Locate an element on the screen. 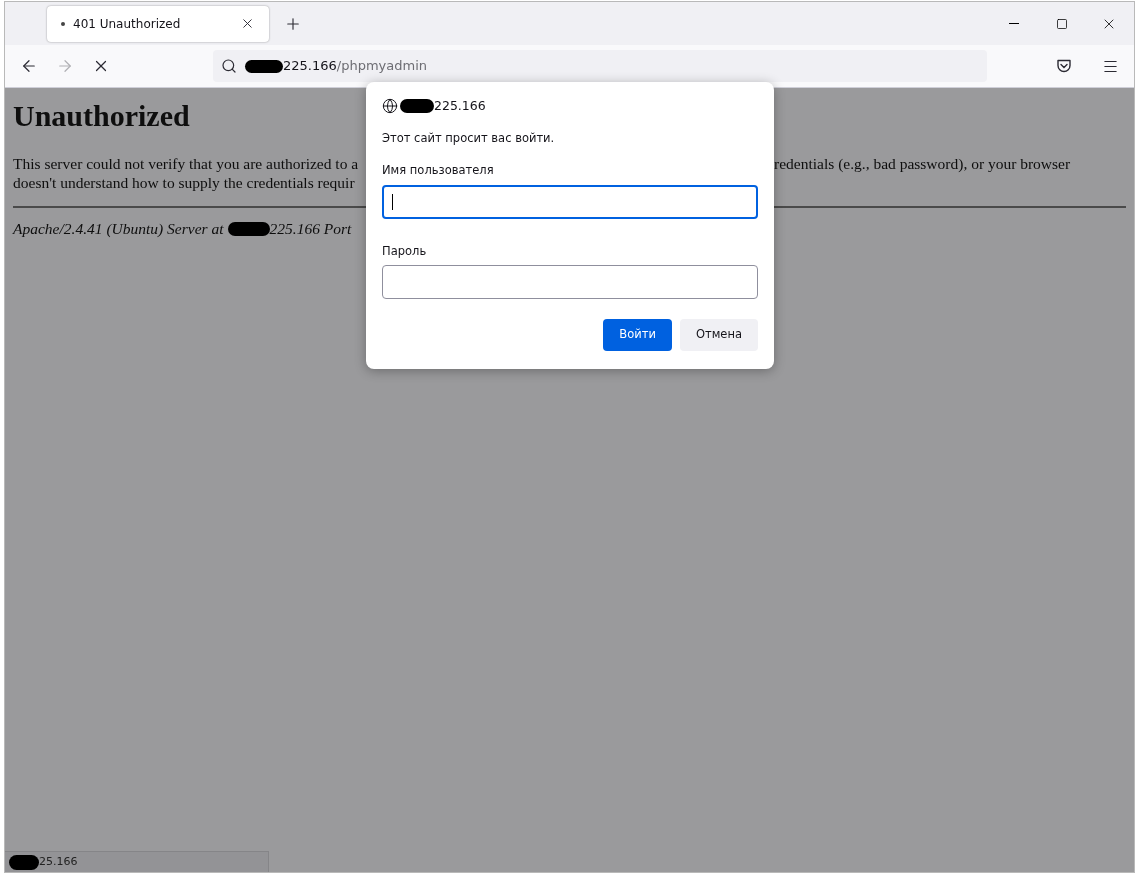  page-text: redentials (e.g., bad password), or your browser is located at coordinates (922, 163).